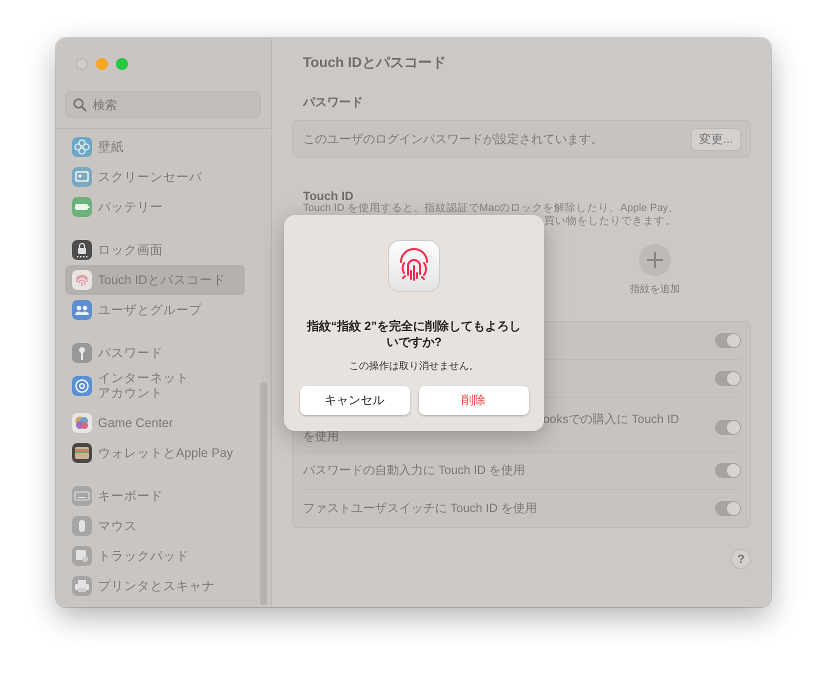 The width and height of the screenshot is (827, 682). Describe the element at coordinates (155, 207) in the screenshot. I see `sidebar-item: バッテリー` at that location.